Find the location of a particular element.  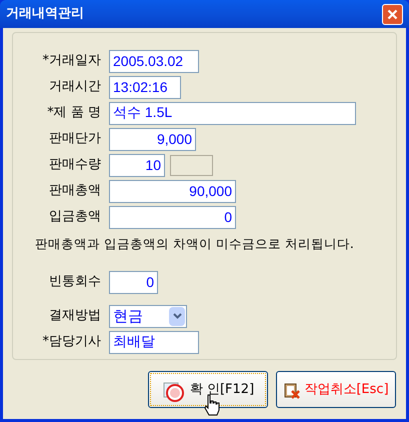

field-label: *제 품 명 is located at coordinates (73, 113).